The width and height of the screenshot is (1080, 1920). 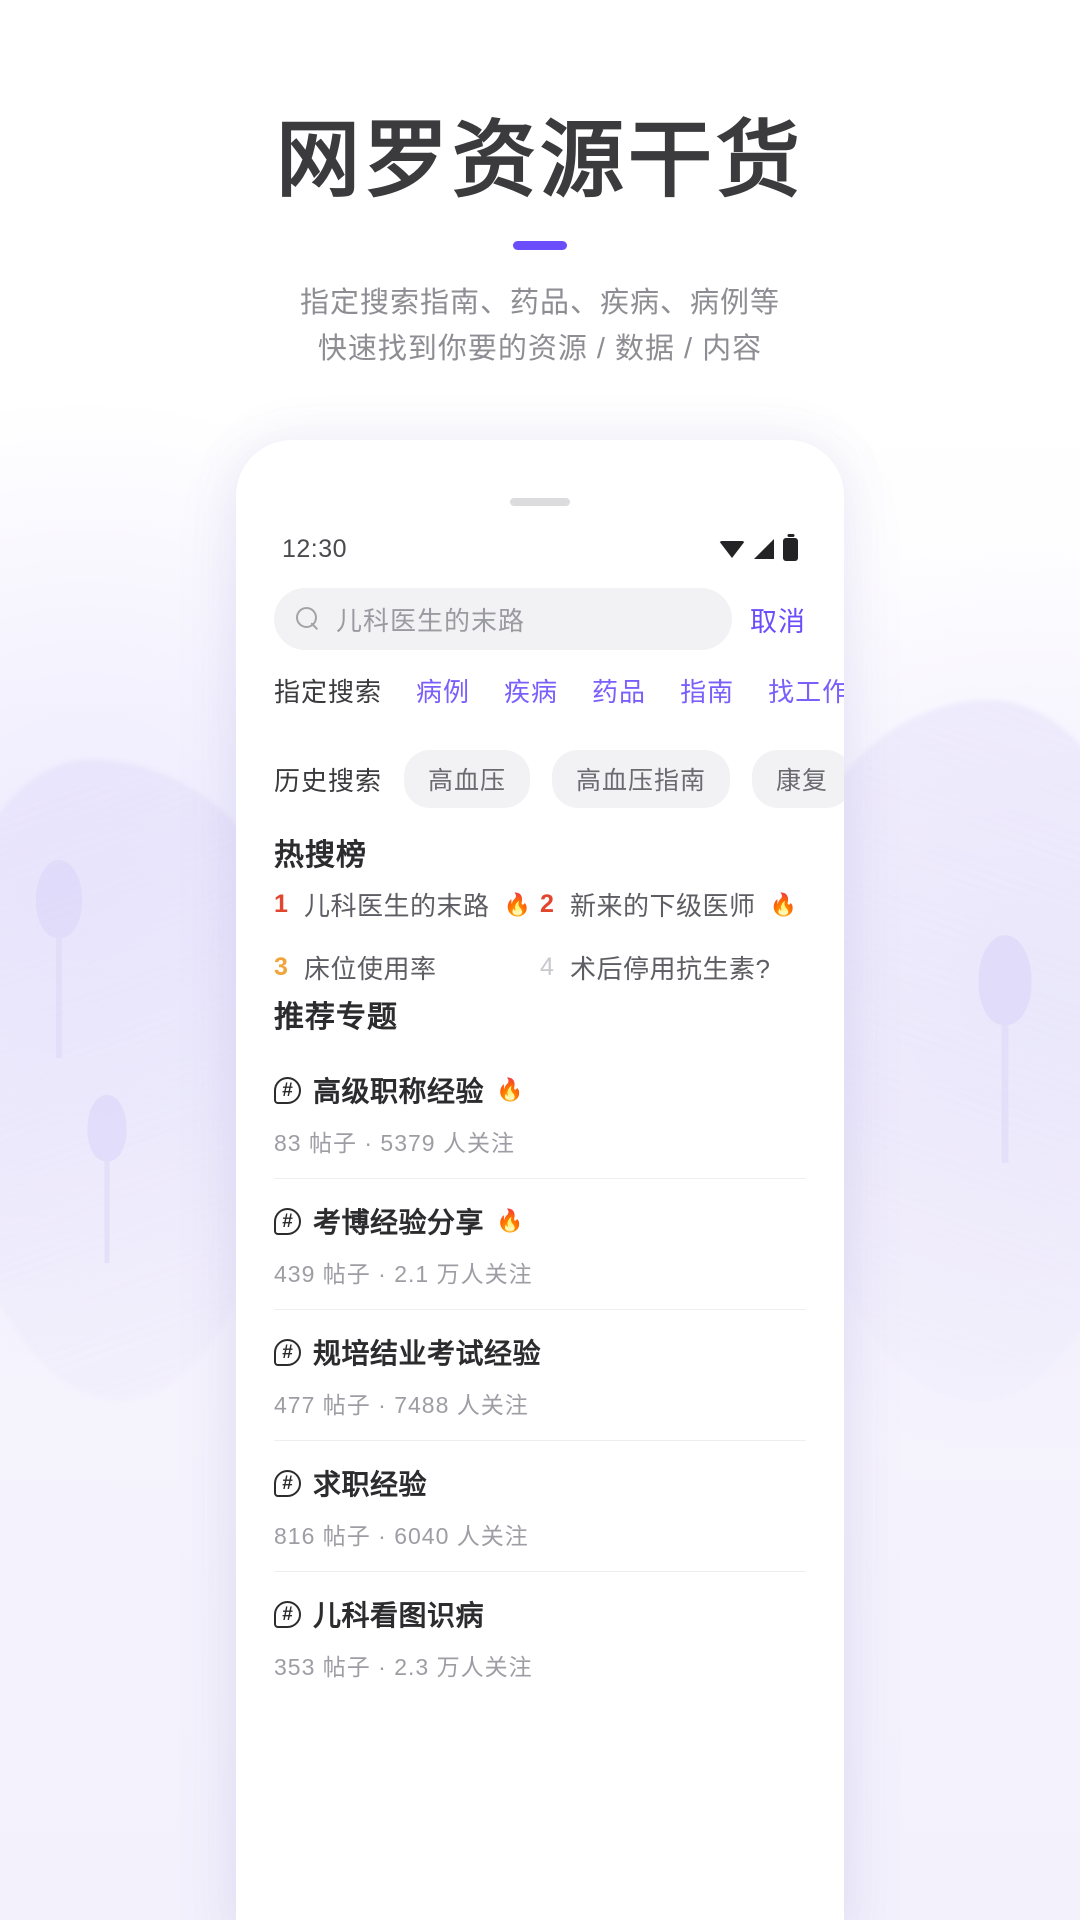 I want to click on topic-name: 规培结业考试经验, so click(x=427, y=1353).